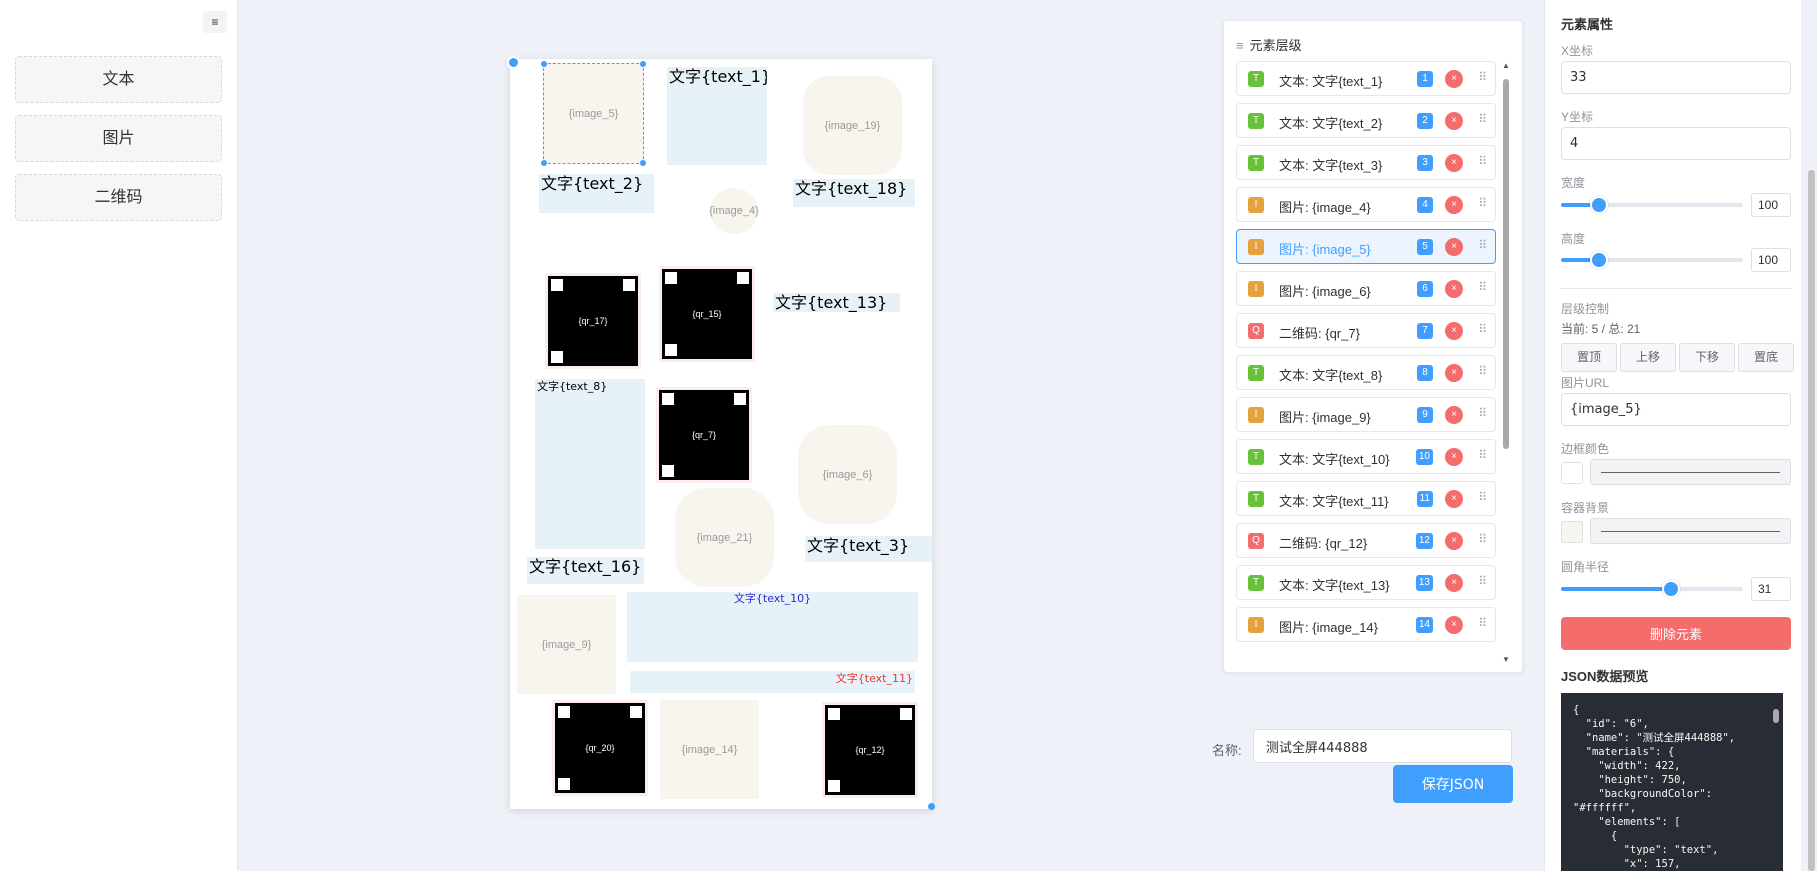  Describe the element at coordinates (1652, 589) in the screenshot. I see `radius-slider` at that location.